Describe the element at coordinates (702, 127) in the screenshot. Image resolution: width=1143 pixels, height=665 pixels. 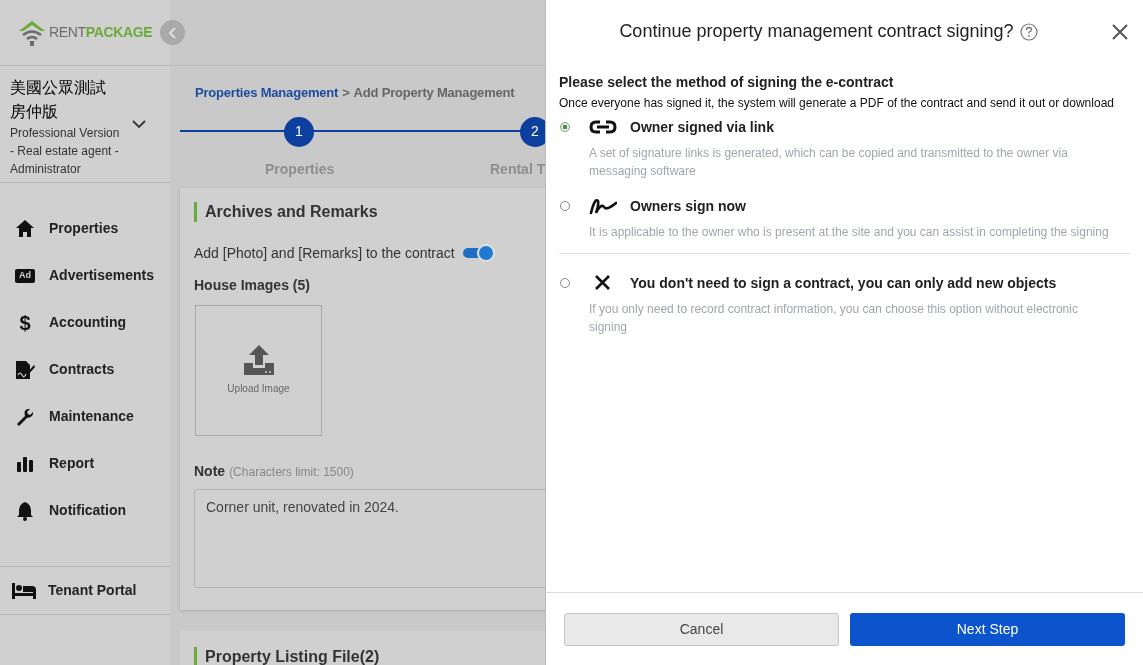
I see `option-title: Owner signed via link` at that location.